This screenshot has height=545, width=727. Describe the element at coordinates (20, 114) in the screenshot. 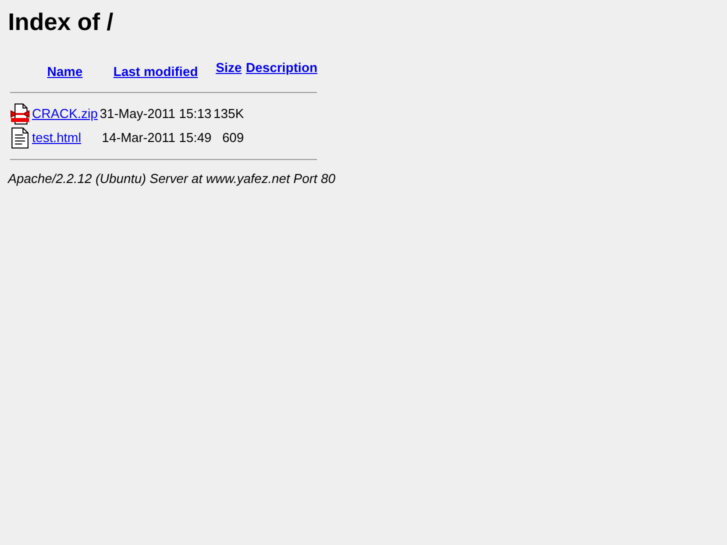

I see `archive-icon` at that location.